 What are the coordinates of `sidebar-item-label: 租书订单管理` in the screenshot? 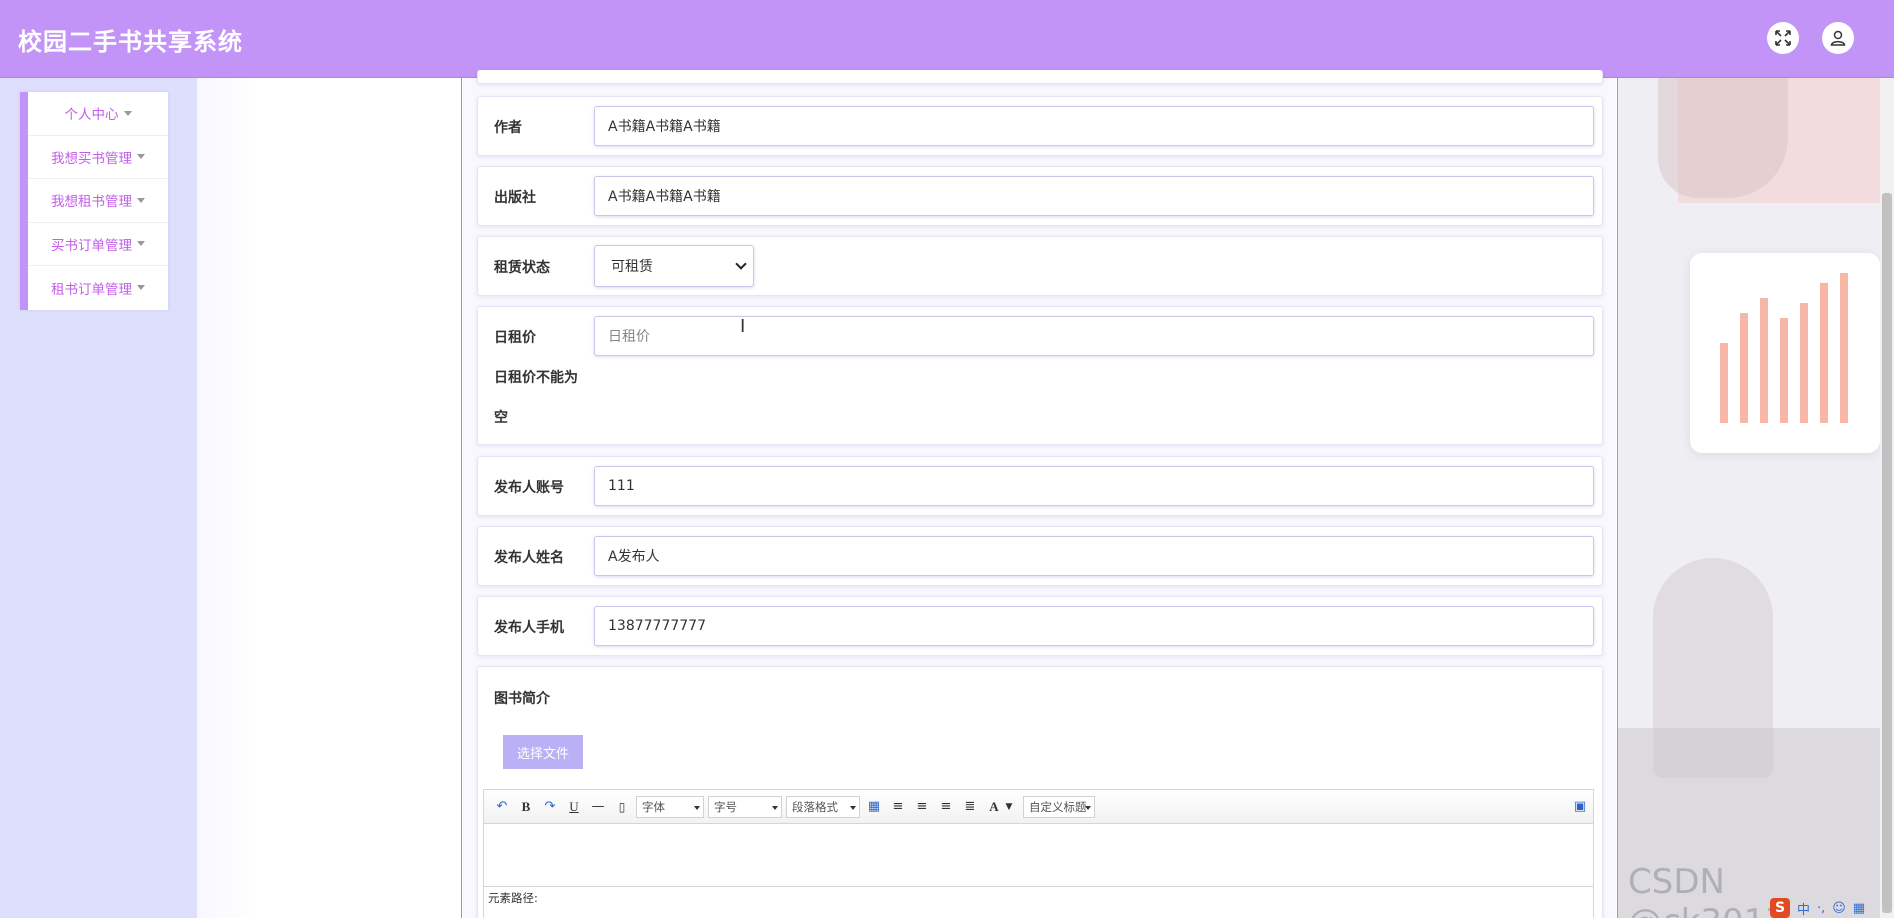 It's located at (91, 289).